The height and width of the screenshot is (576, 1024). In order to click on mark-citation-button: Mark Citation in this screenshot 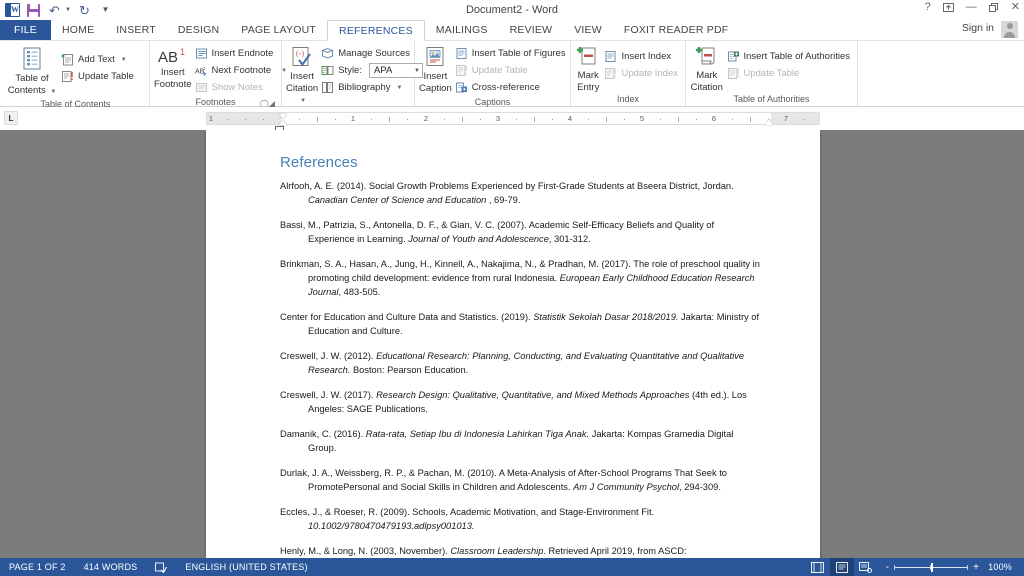, I will do `click(707, 68)`.